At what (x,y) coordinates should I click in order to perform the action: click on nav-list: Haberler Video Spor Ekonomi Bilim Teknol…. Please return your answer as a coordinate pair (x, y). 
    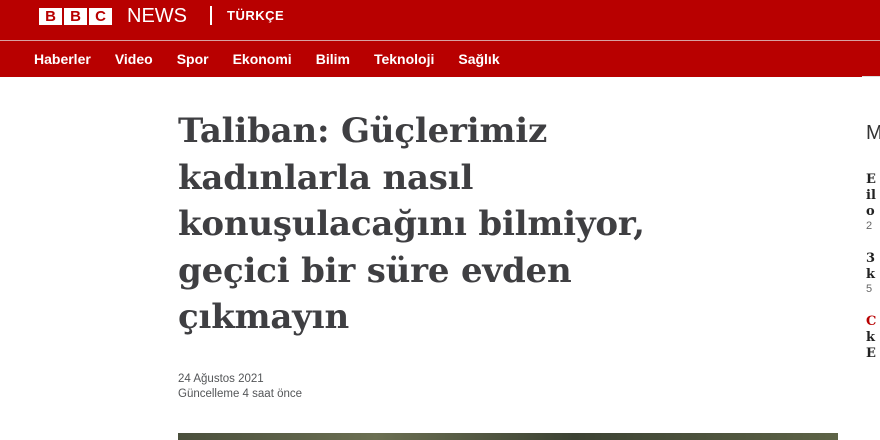
    Looking at the image, I should click on (279, 59).